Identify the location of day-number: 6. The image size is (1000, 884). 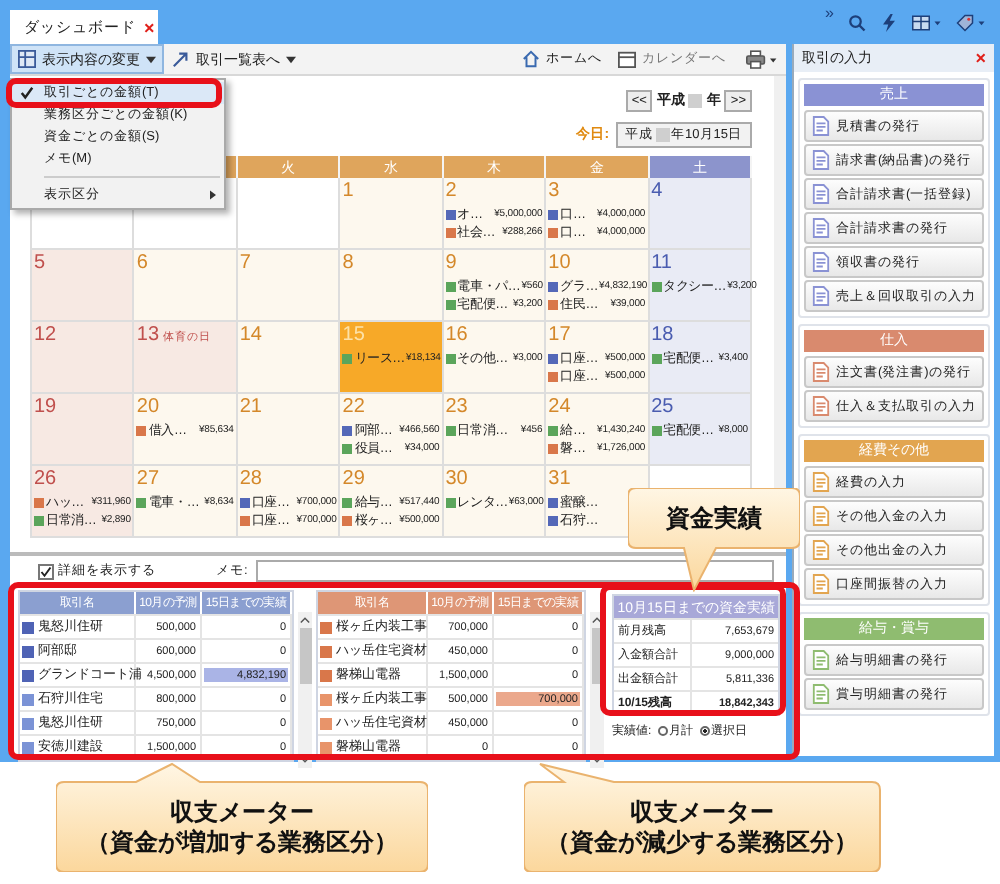
(142, 263).